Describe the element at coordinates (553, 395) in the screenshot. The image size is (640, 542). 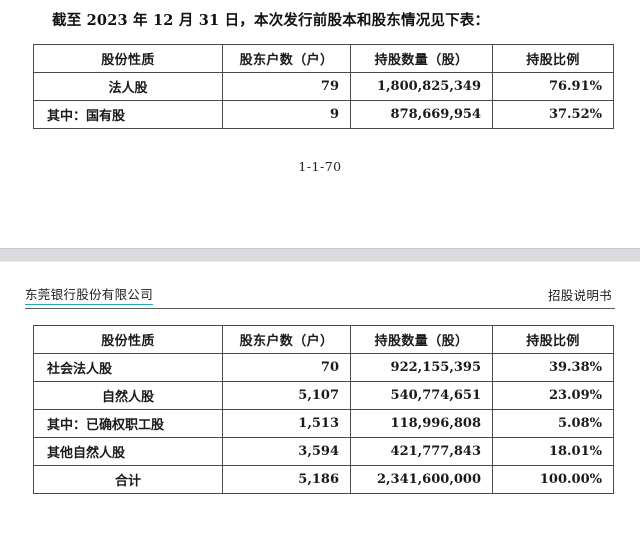
I see `cell-ratio: 23.09%` at that location.